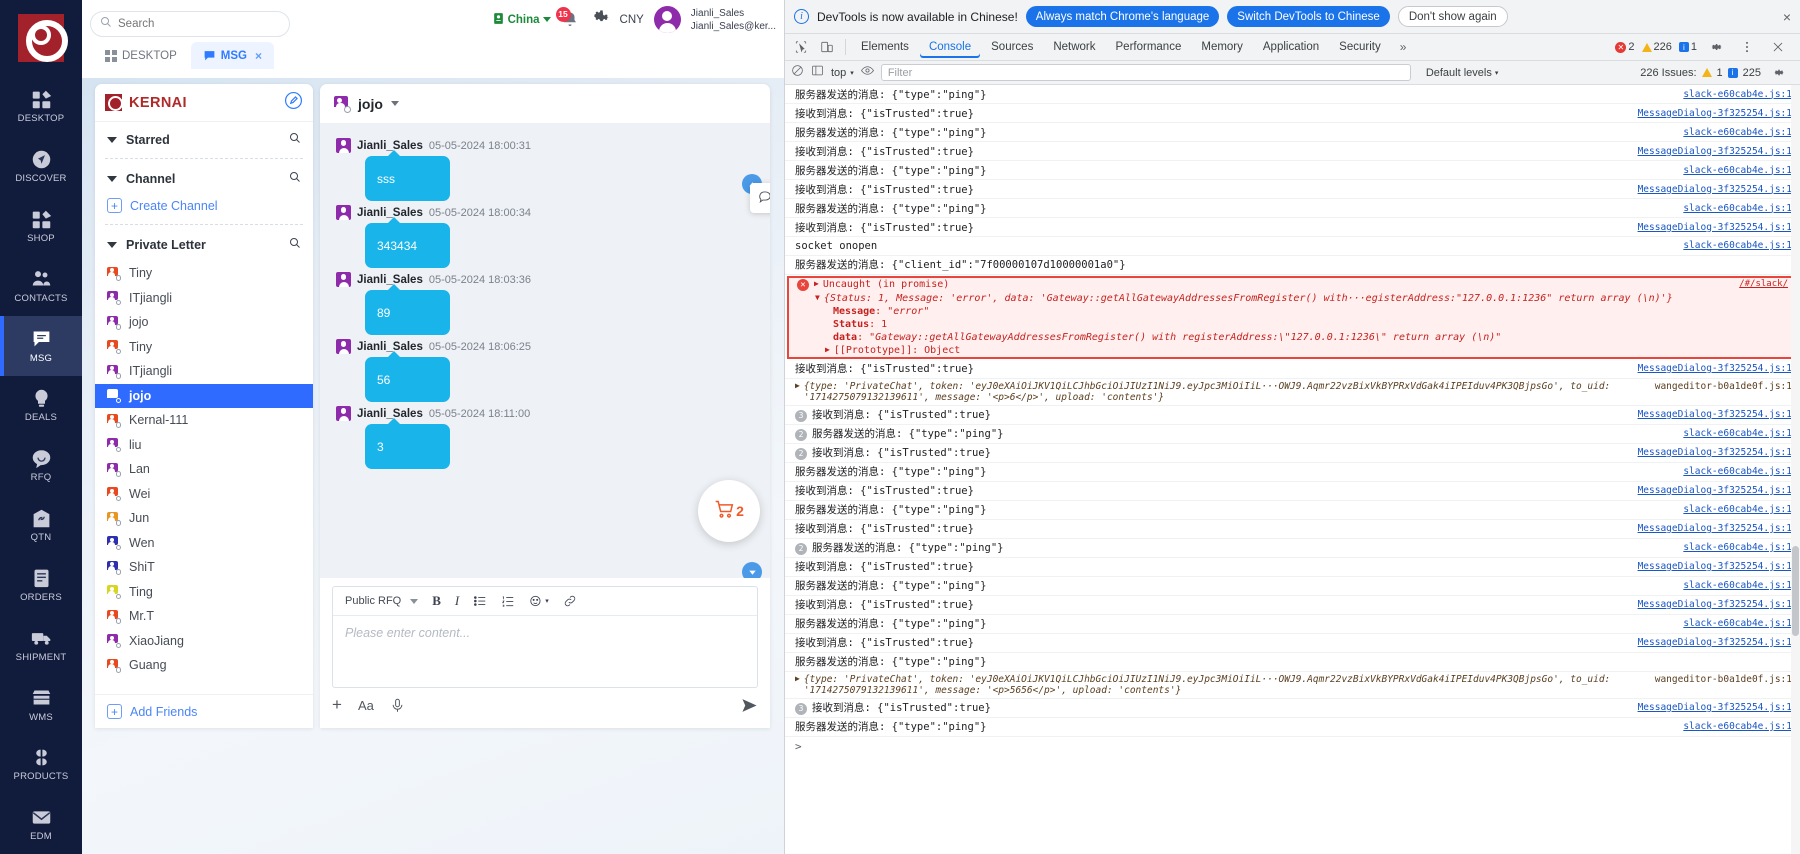 The image size is (1800, 854). Describe the element at coordinates (382, 601) in the screenshot. I see `rfq-type-selector: Public RFQ` at that location.